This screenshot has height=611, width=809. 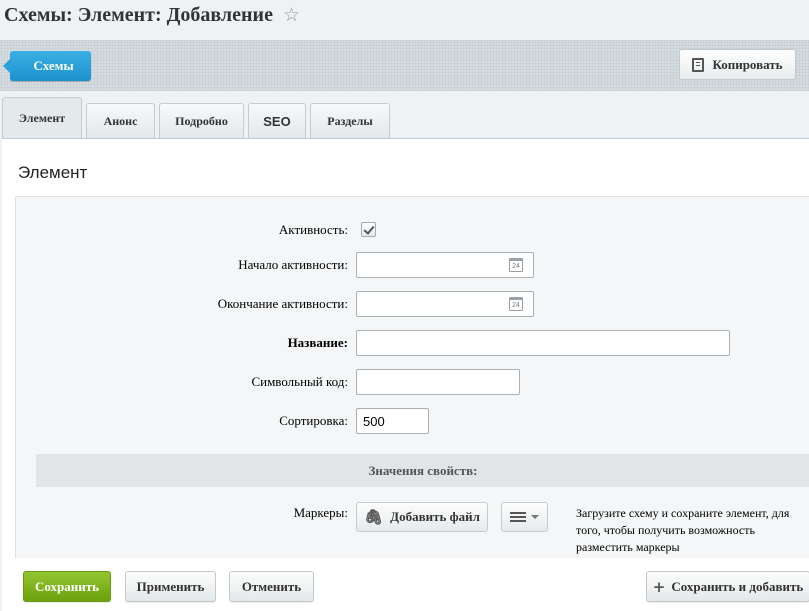 What do you see at coordinates (368, 229) in the screenshot?
I see `active-checkbox` at bounding box center [368, 229].